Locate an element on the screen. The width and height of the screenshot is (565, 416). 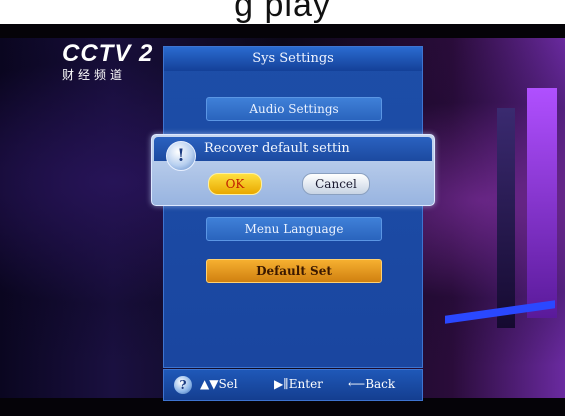
enter-hint: ▶∥Enter is located at coordinates (298, 384).